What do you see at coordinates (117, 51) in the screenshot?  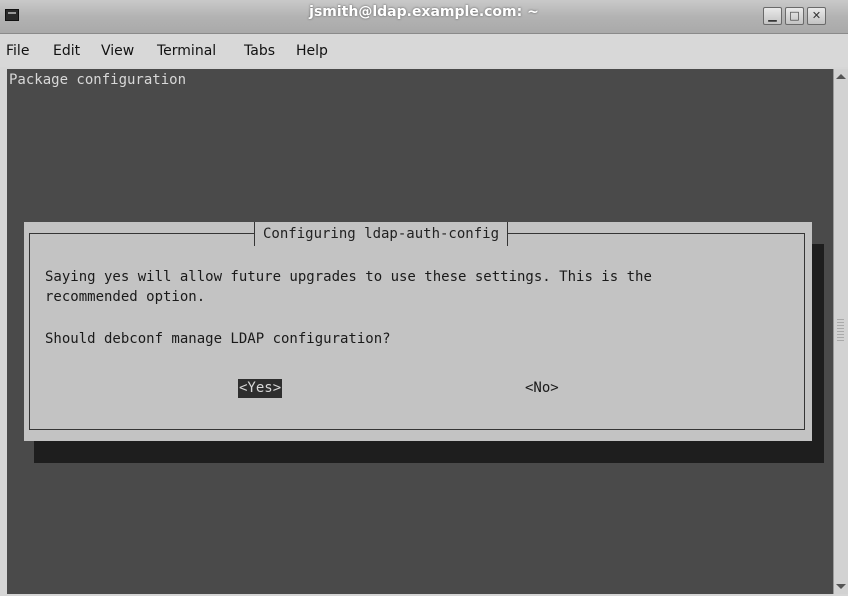 I see `menu-view: View` at bounding box center [117, 51].